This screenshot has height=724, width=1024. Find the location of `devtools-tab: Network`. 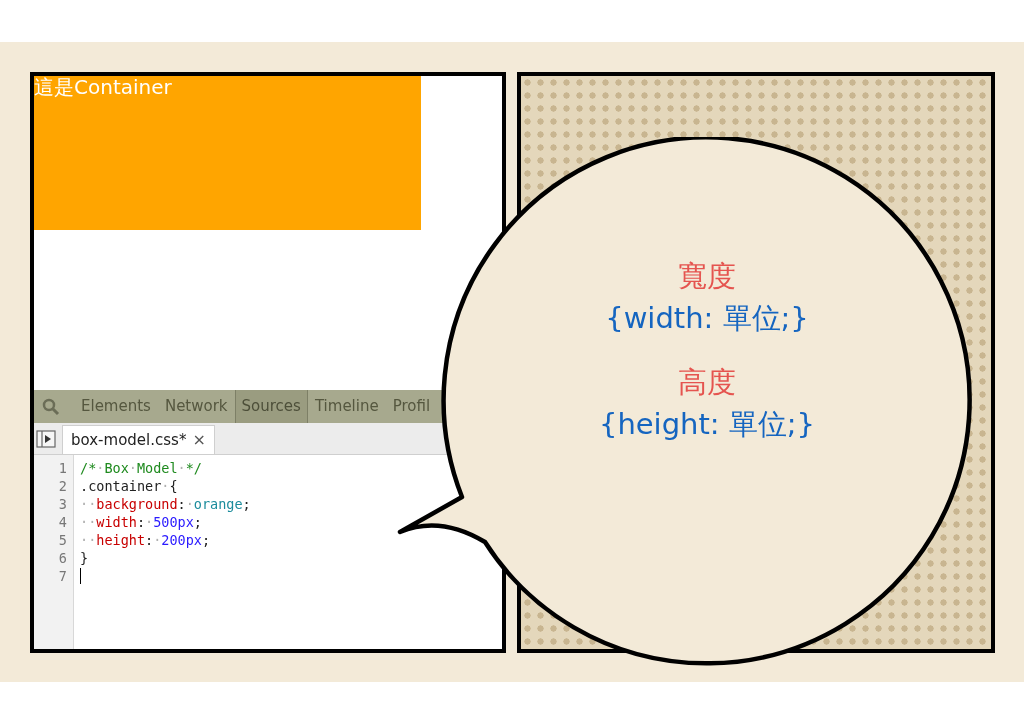

devtools-tab: Network is located at coordinates (196, 406).